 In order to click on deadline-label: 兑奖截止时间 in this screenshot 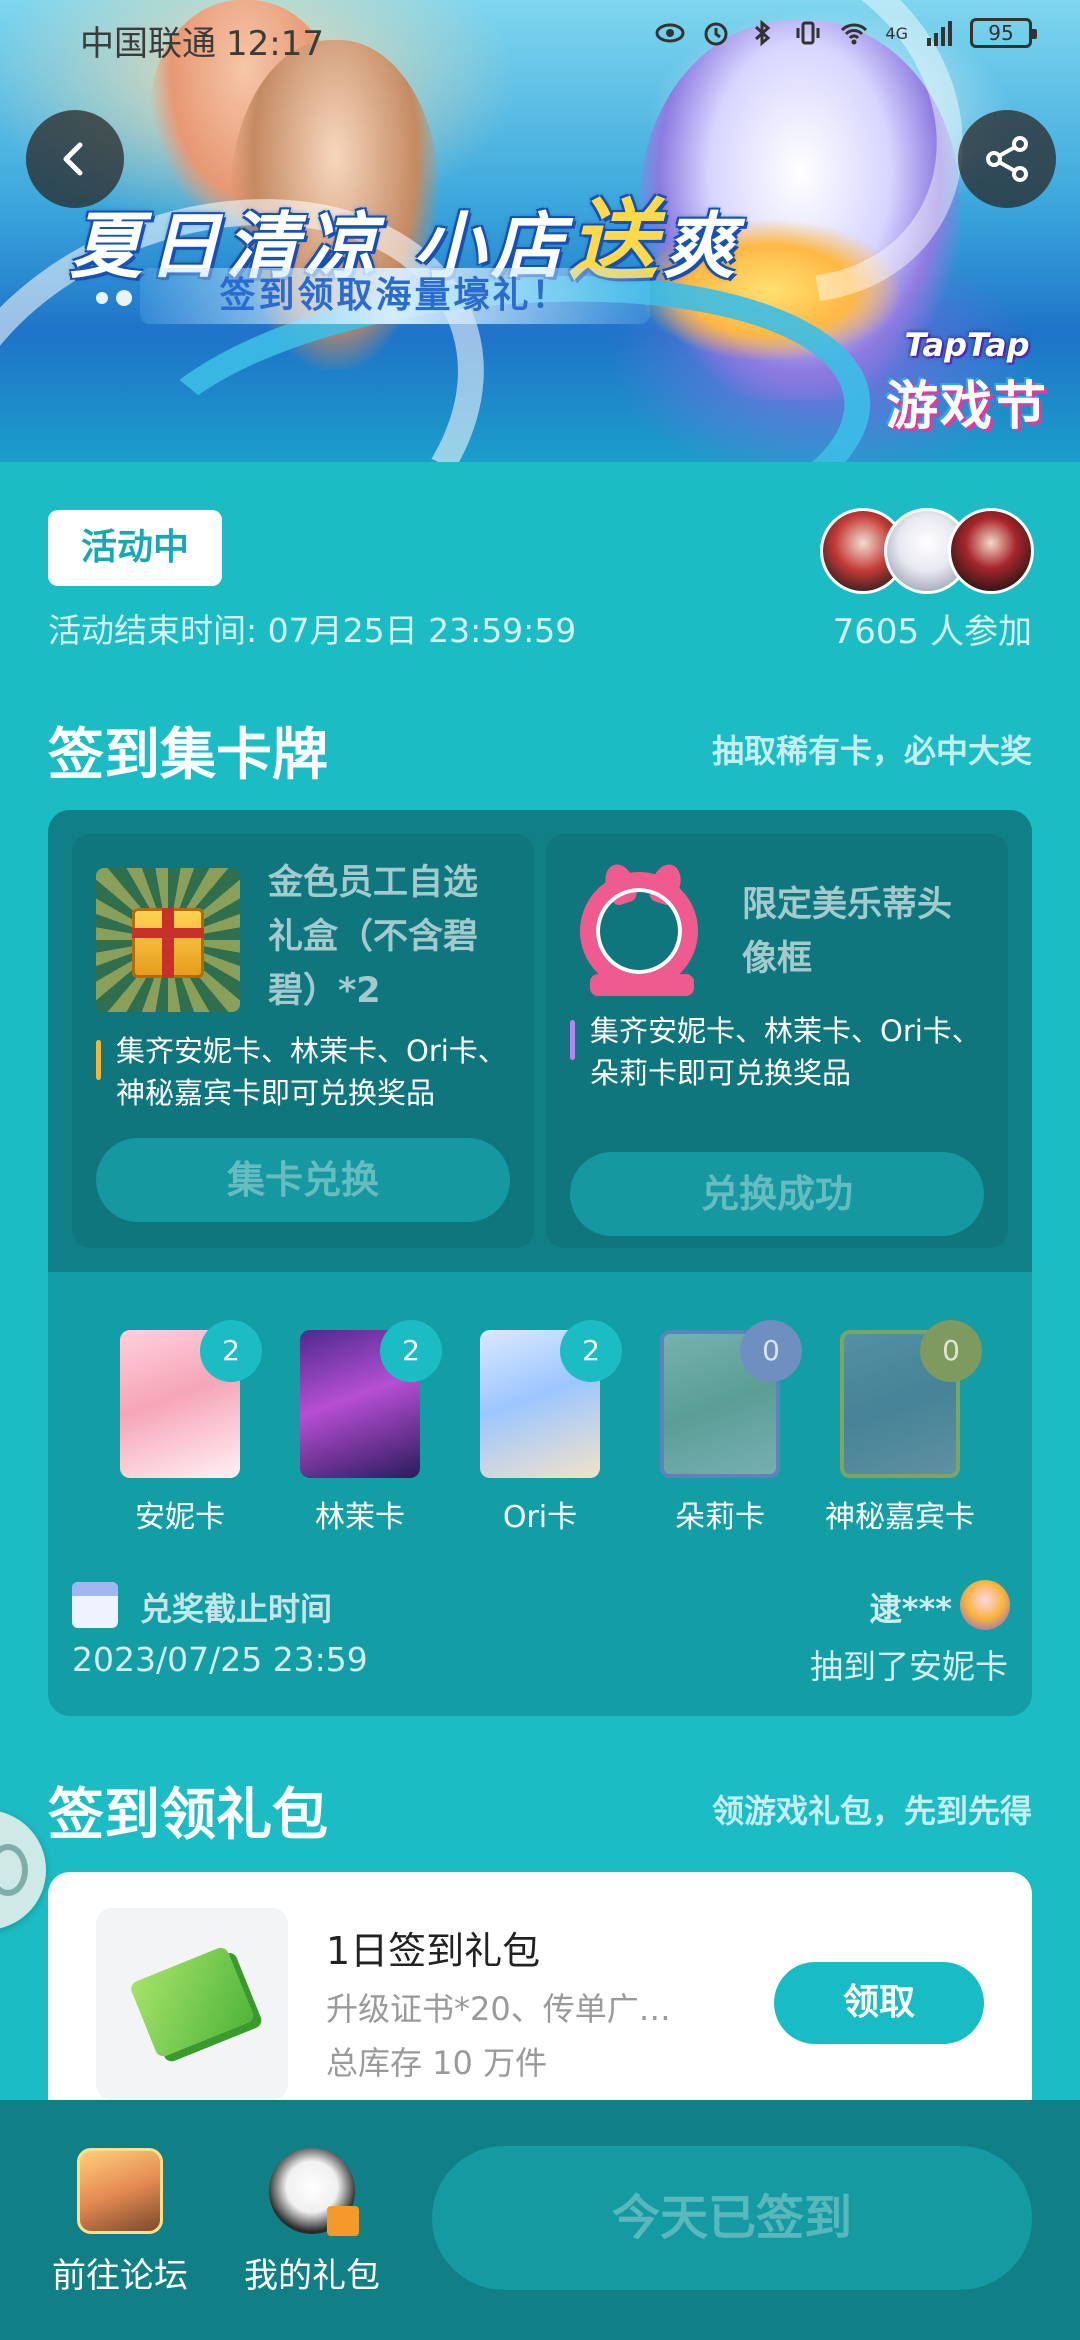, I will do `click(236, 1609)`.